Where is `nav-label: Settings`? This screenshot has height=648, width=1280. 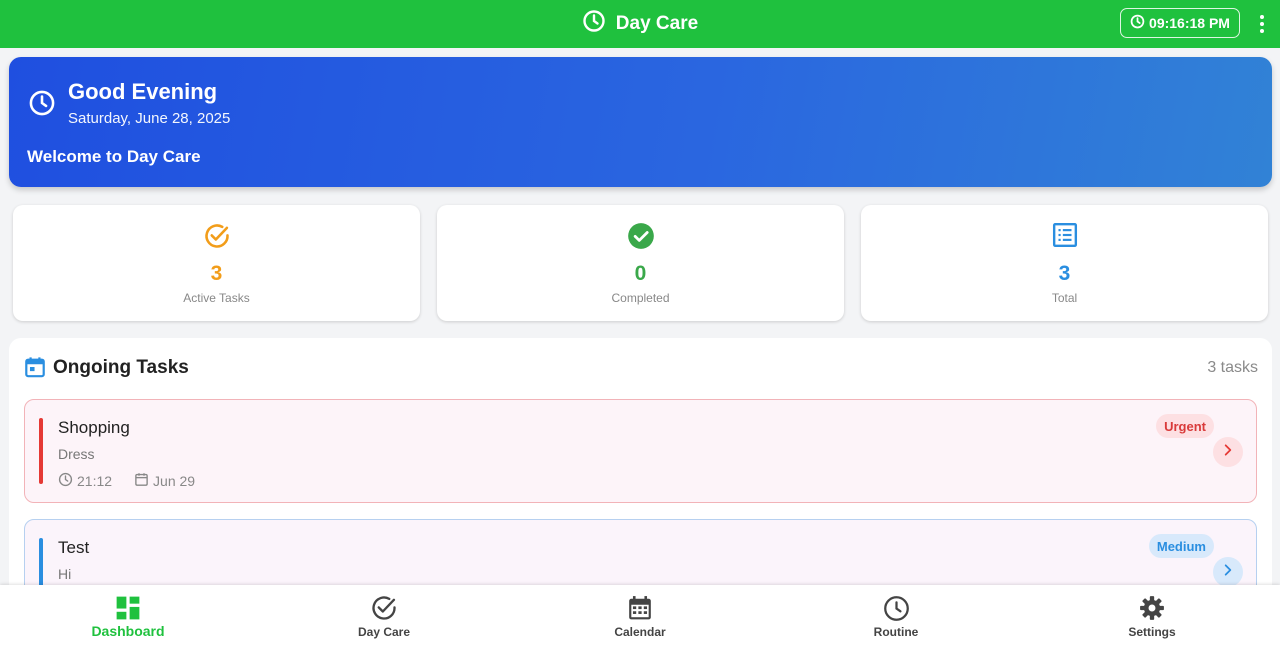
nav-label: Settings is located at coordinates (1152, 632).